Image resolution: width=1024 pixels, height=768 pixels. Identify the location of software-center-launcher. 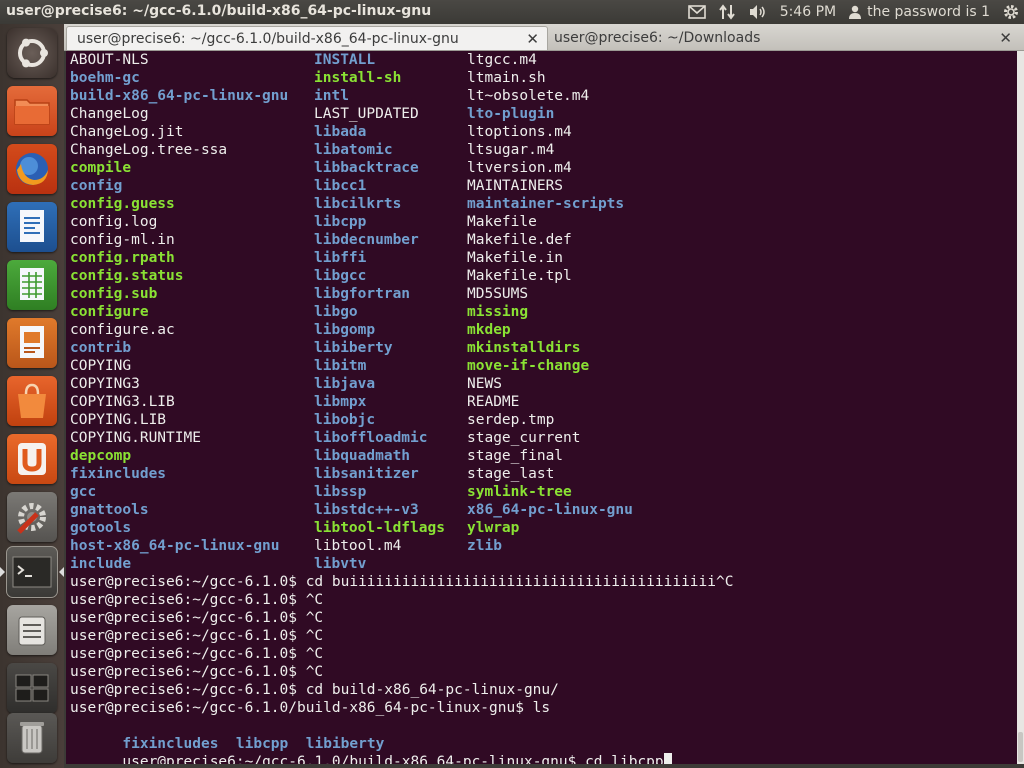
(32, 401).